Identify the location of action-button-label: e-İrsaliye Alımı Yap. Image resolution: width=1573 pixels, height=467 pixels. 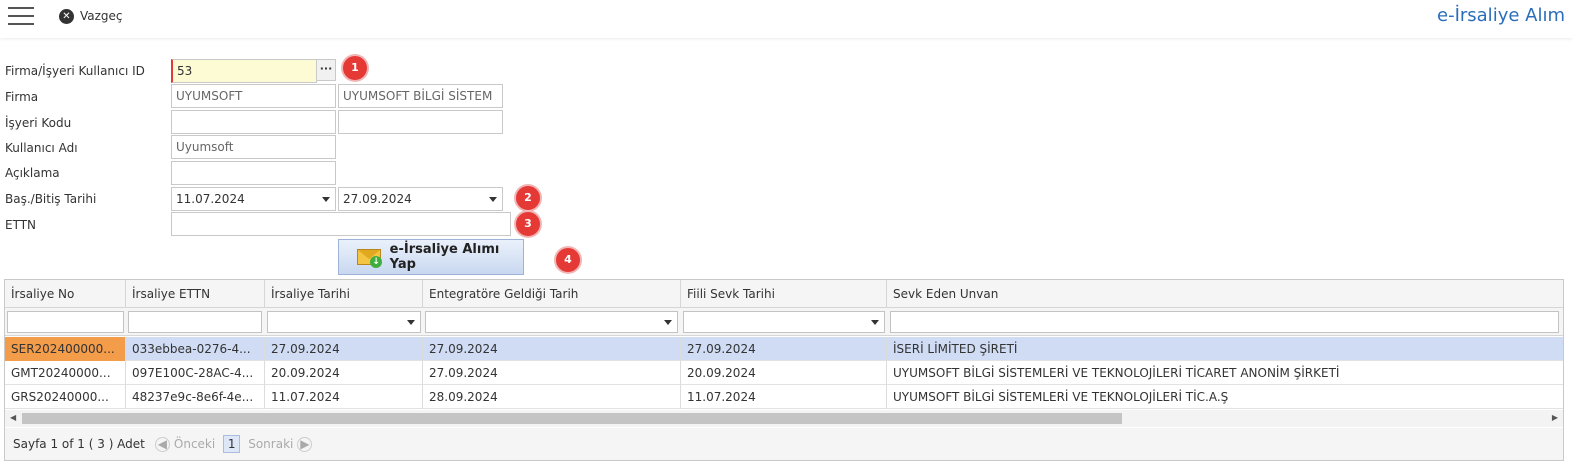
(444, 257).